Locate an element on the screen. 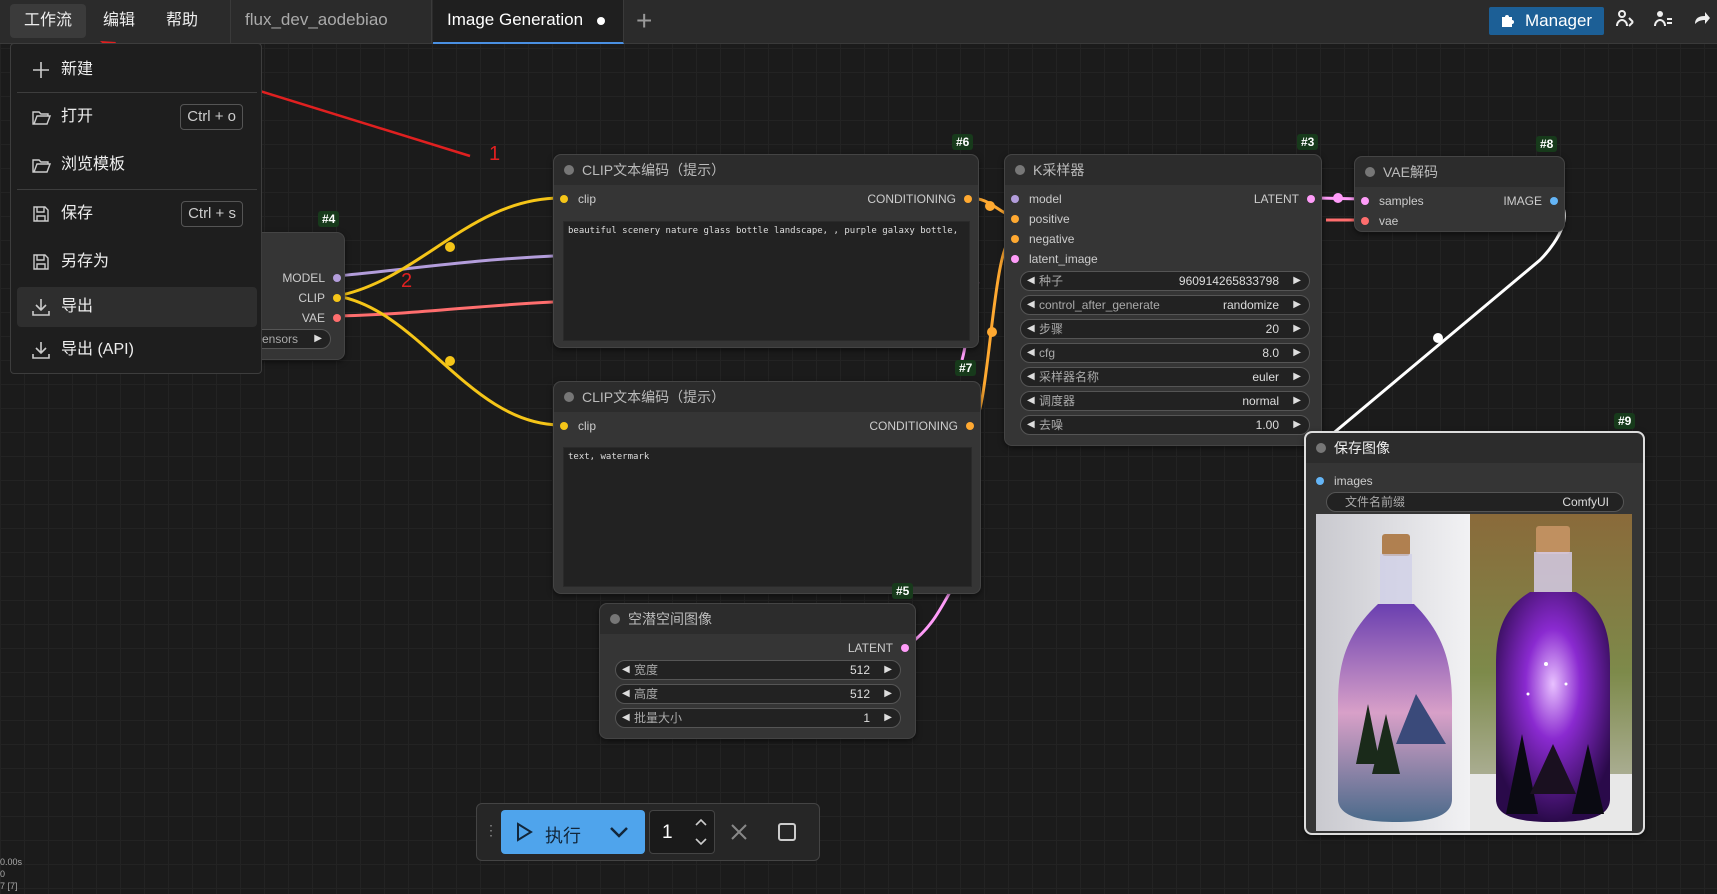  node-id-badge: #5 is located at coordinates (903, 591).